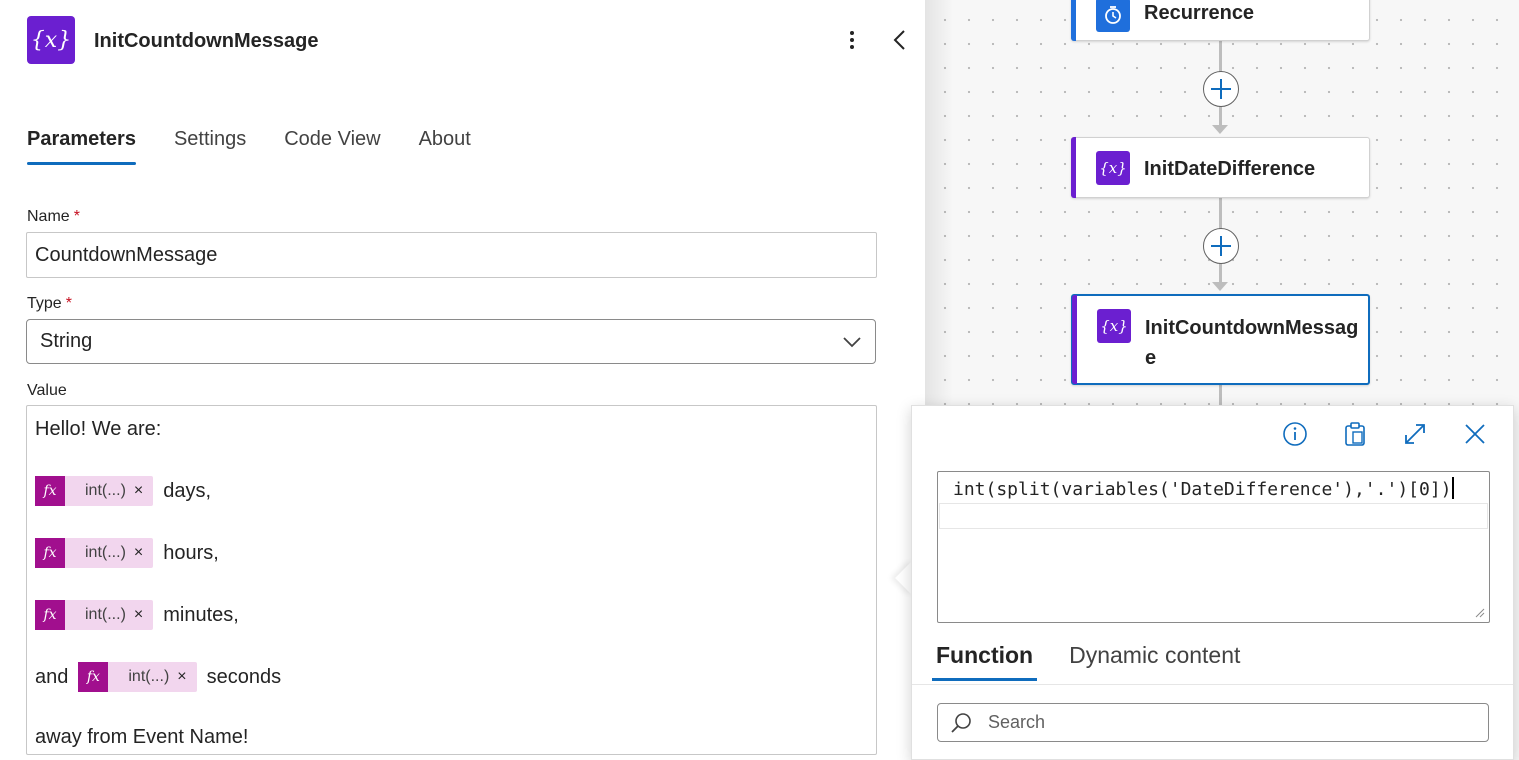  Describe the element at coordinates (900, 40) in the screenshot. I see `collapse-panel-icon` at that location.